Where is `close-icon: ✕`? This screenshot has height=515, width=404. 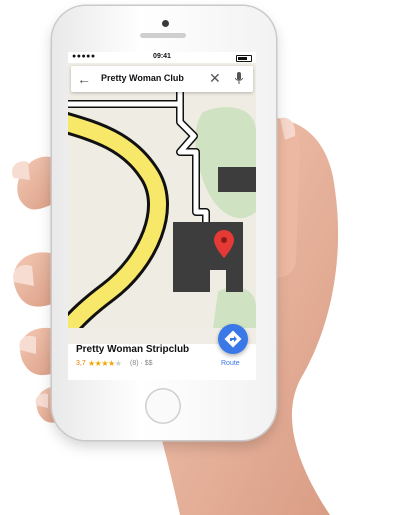 close-icon: ✕ is located at coordinates (215, 78).